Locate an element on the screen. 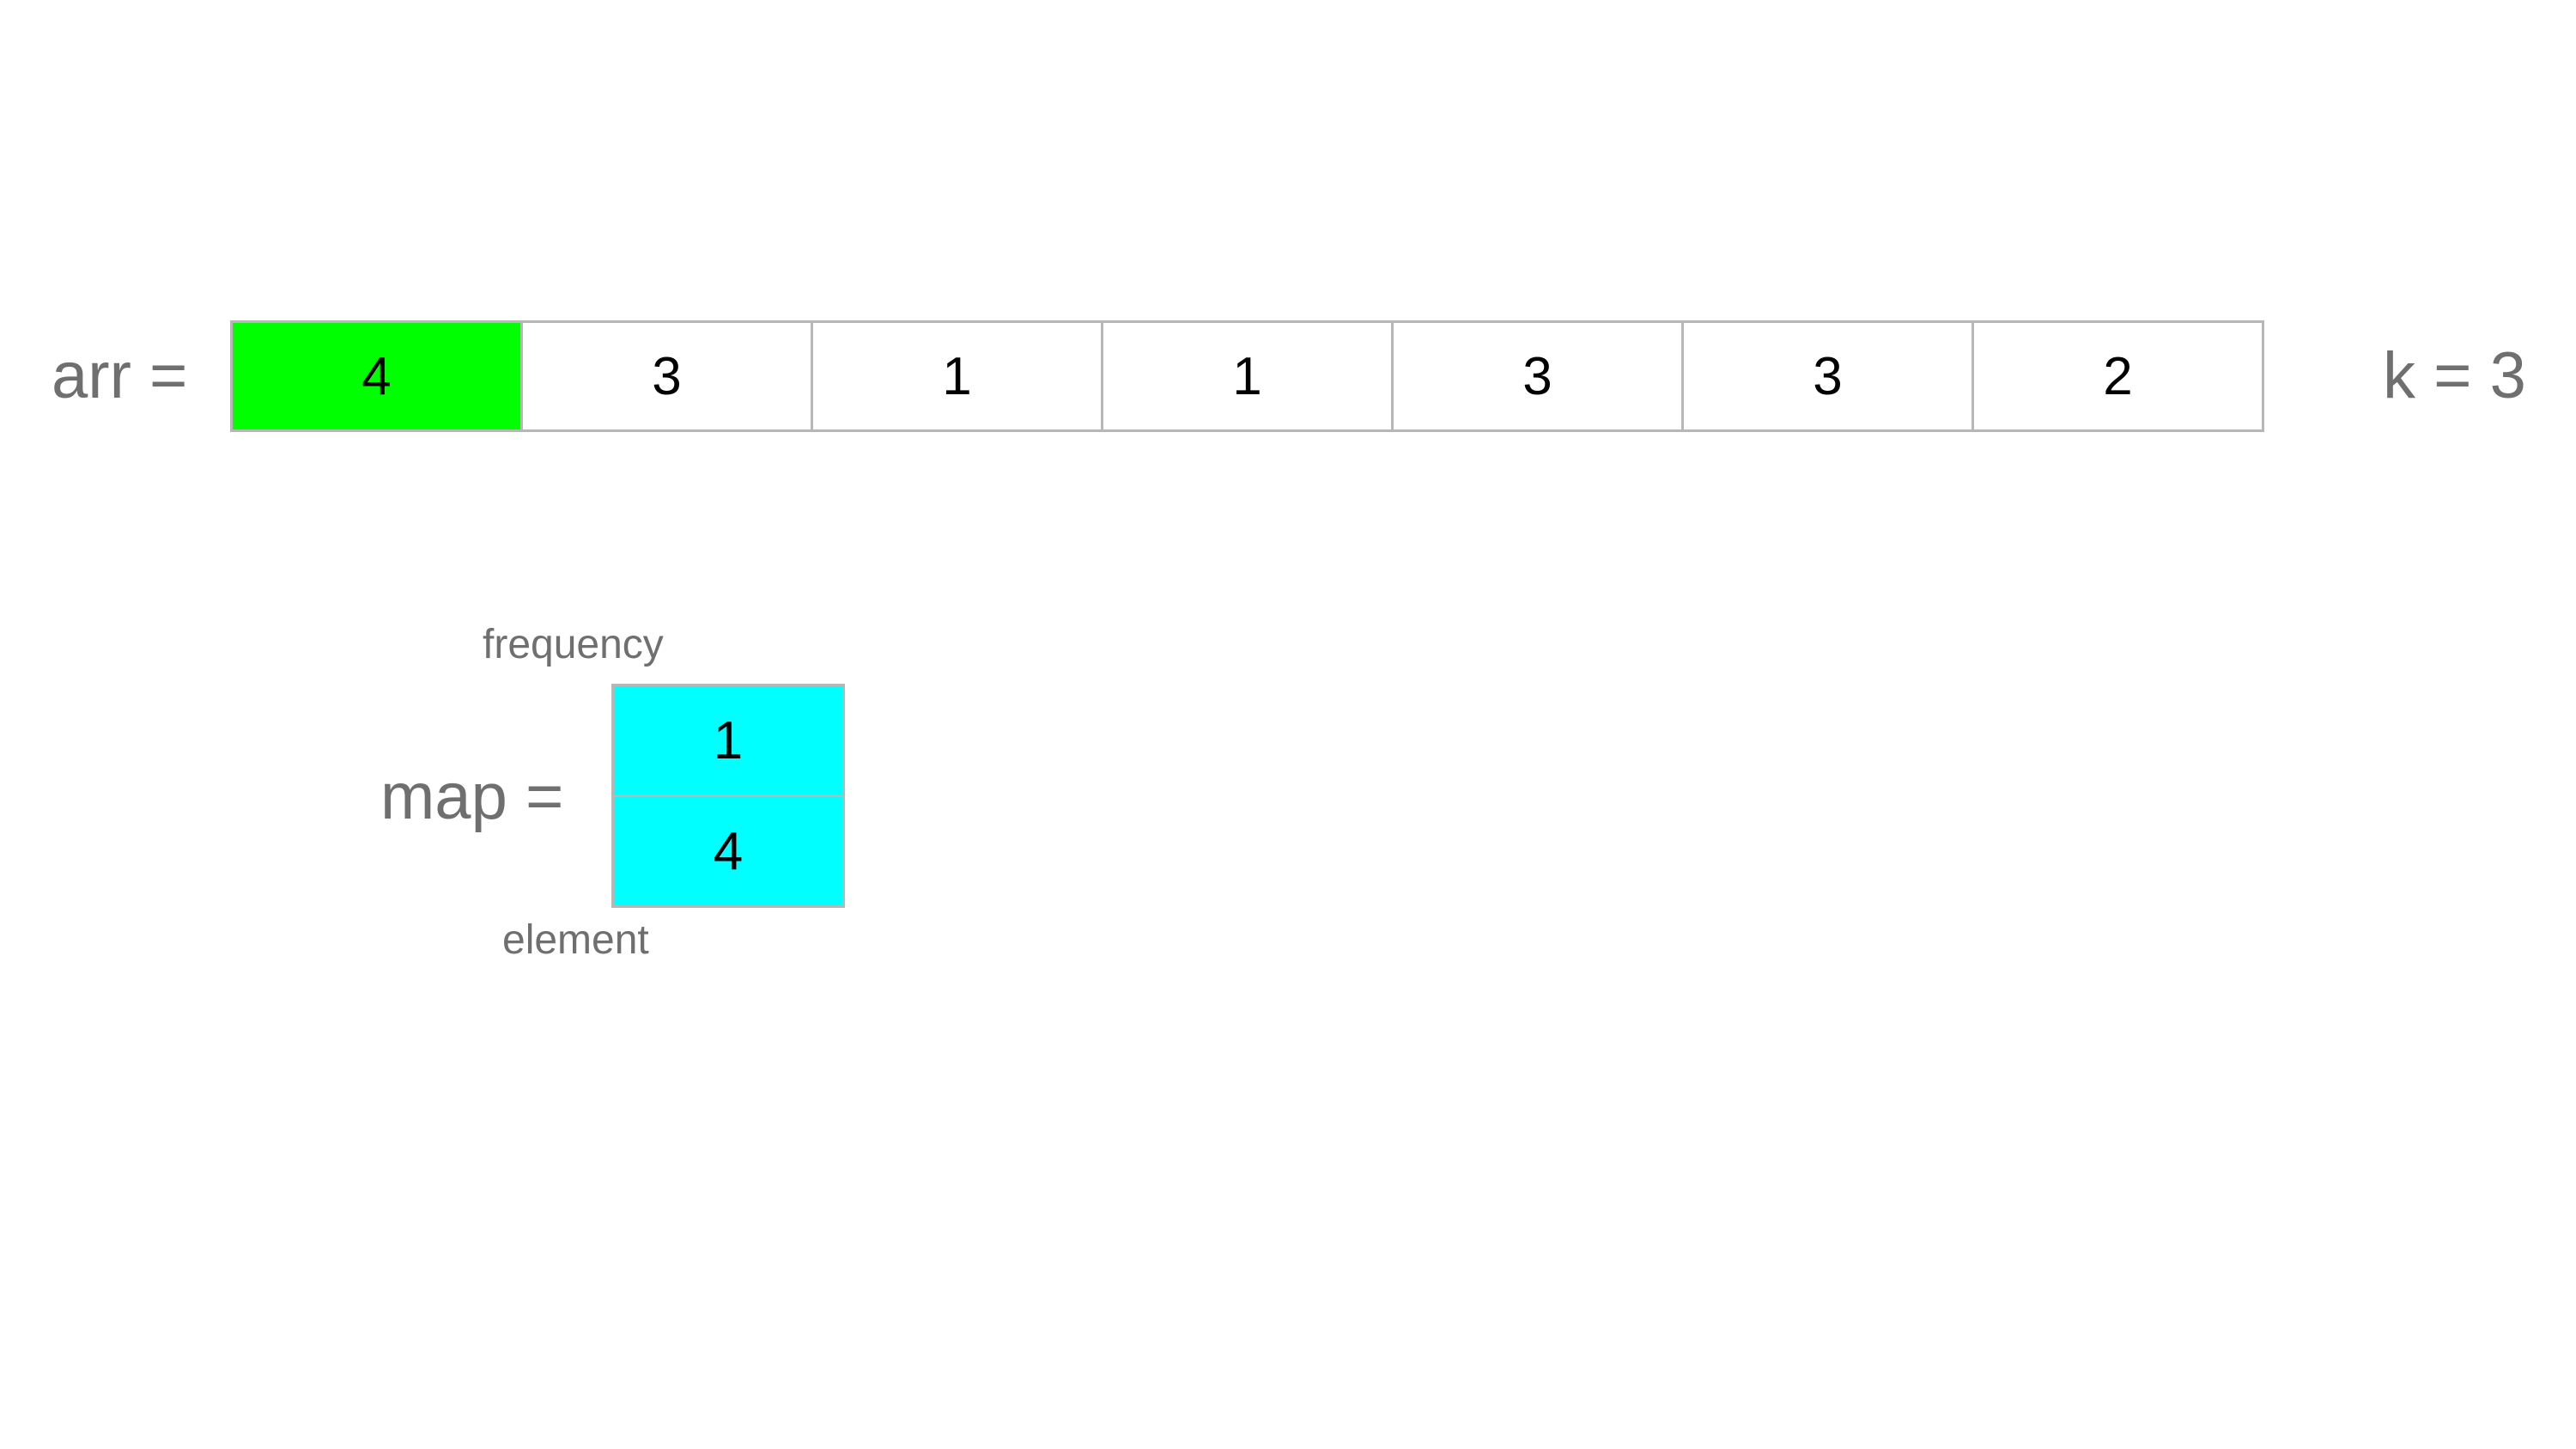  array-cell-3: 1 is located at coordinates (1247, 376).